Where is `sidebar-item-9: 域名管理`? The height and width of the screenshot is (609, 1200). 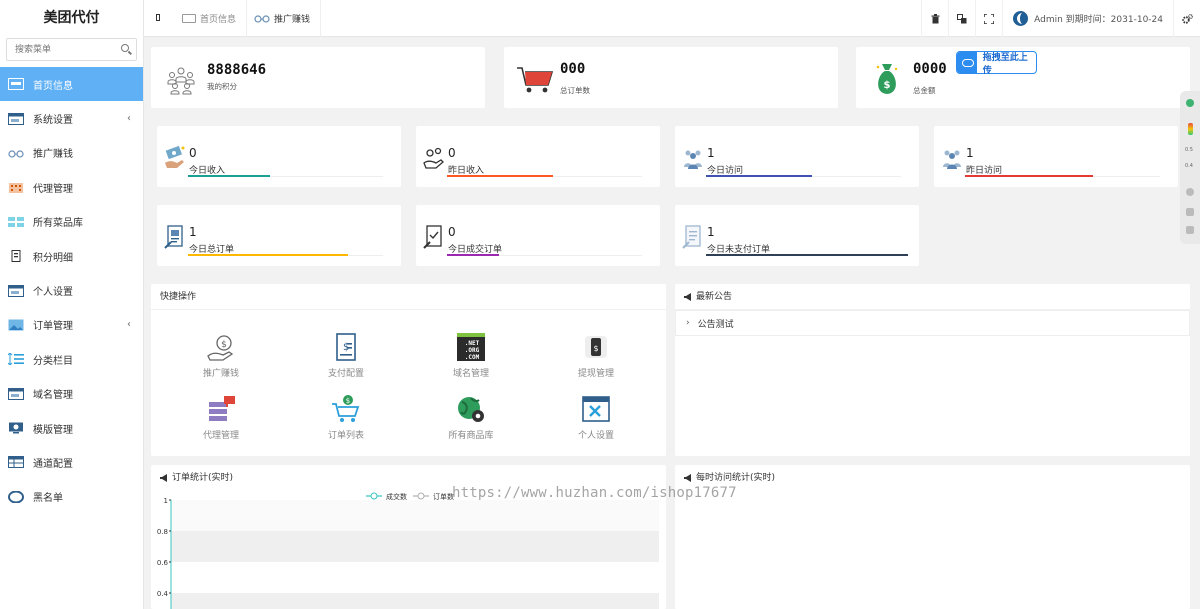 sidebar-item-9: 域名管理 is located at coordinates (71, 394).